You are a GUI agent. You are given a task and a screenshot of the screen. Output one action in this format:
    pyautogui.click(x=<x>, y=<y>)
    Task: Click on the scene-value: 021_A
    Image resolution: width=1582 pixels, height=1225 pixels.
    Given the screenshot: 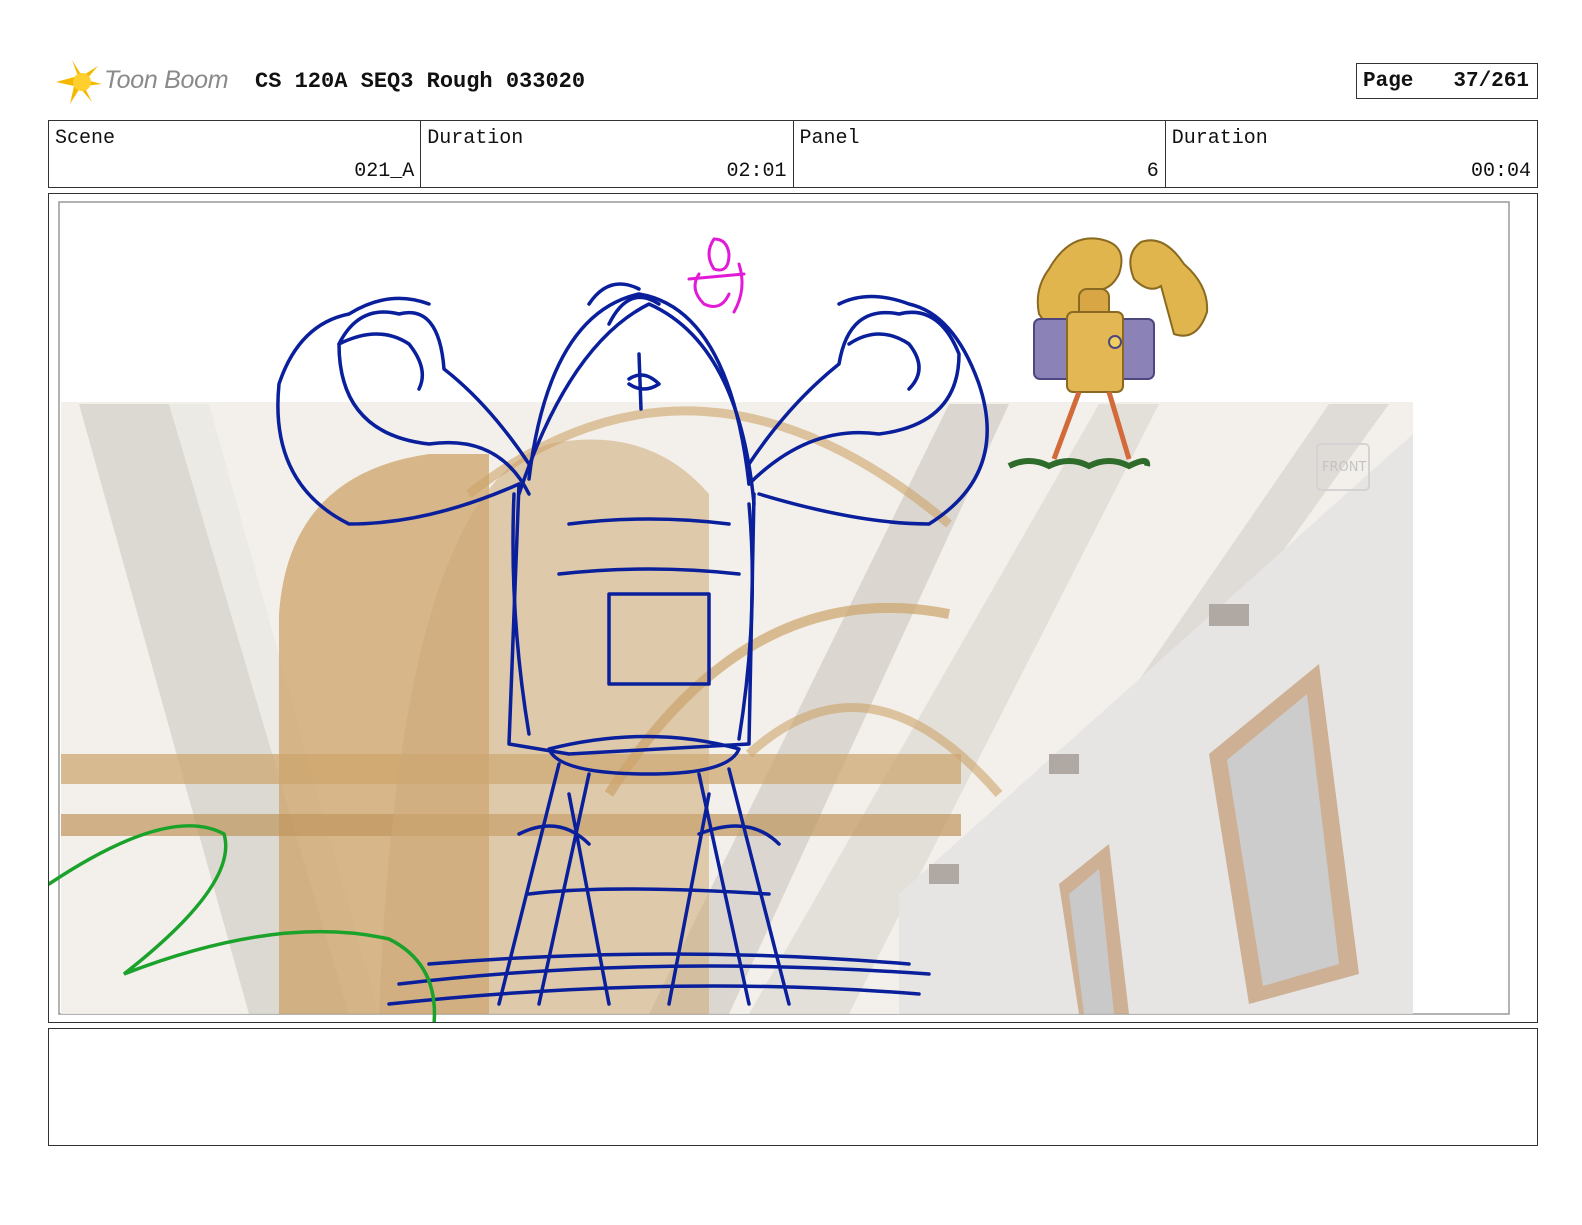 What is the action you would take?
    pyautogui.click(x=384, y=171)
    